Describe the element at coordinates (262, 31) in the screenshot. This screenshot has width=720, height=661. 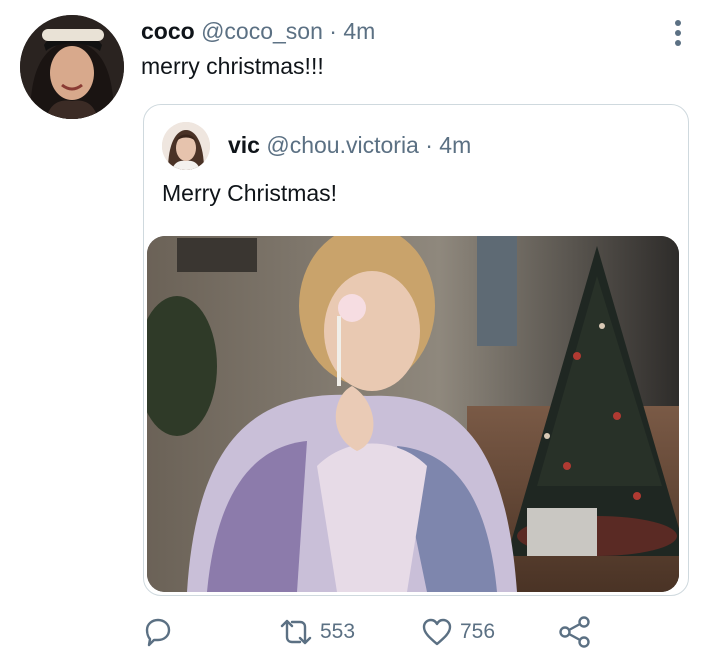
I see `author-handle: @coco_son` at that location.